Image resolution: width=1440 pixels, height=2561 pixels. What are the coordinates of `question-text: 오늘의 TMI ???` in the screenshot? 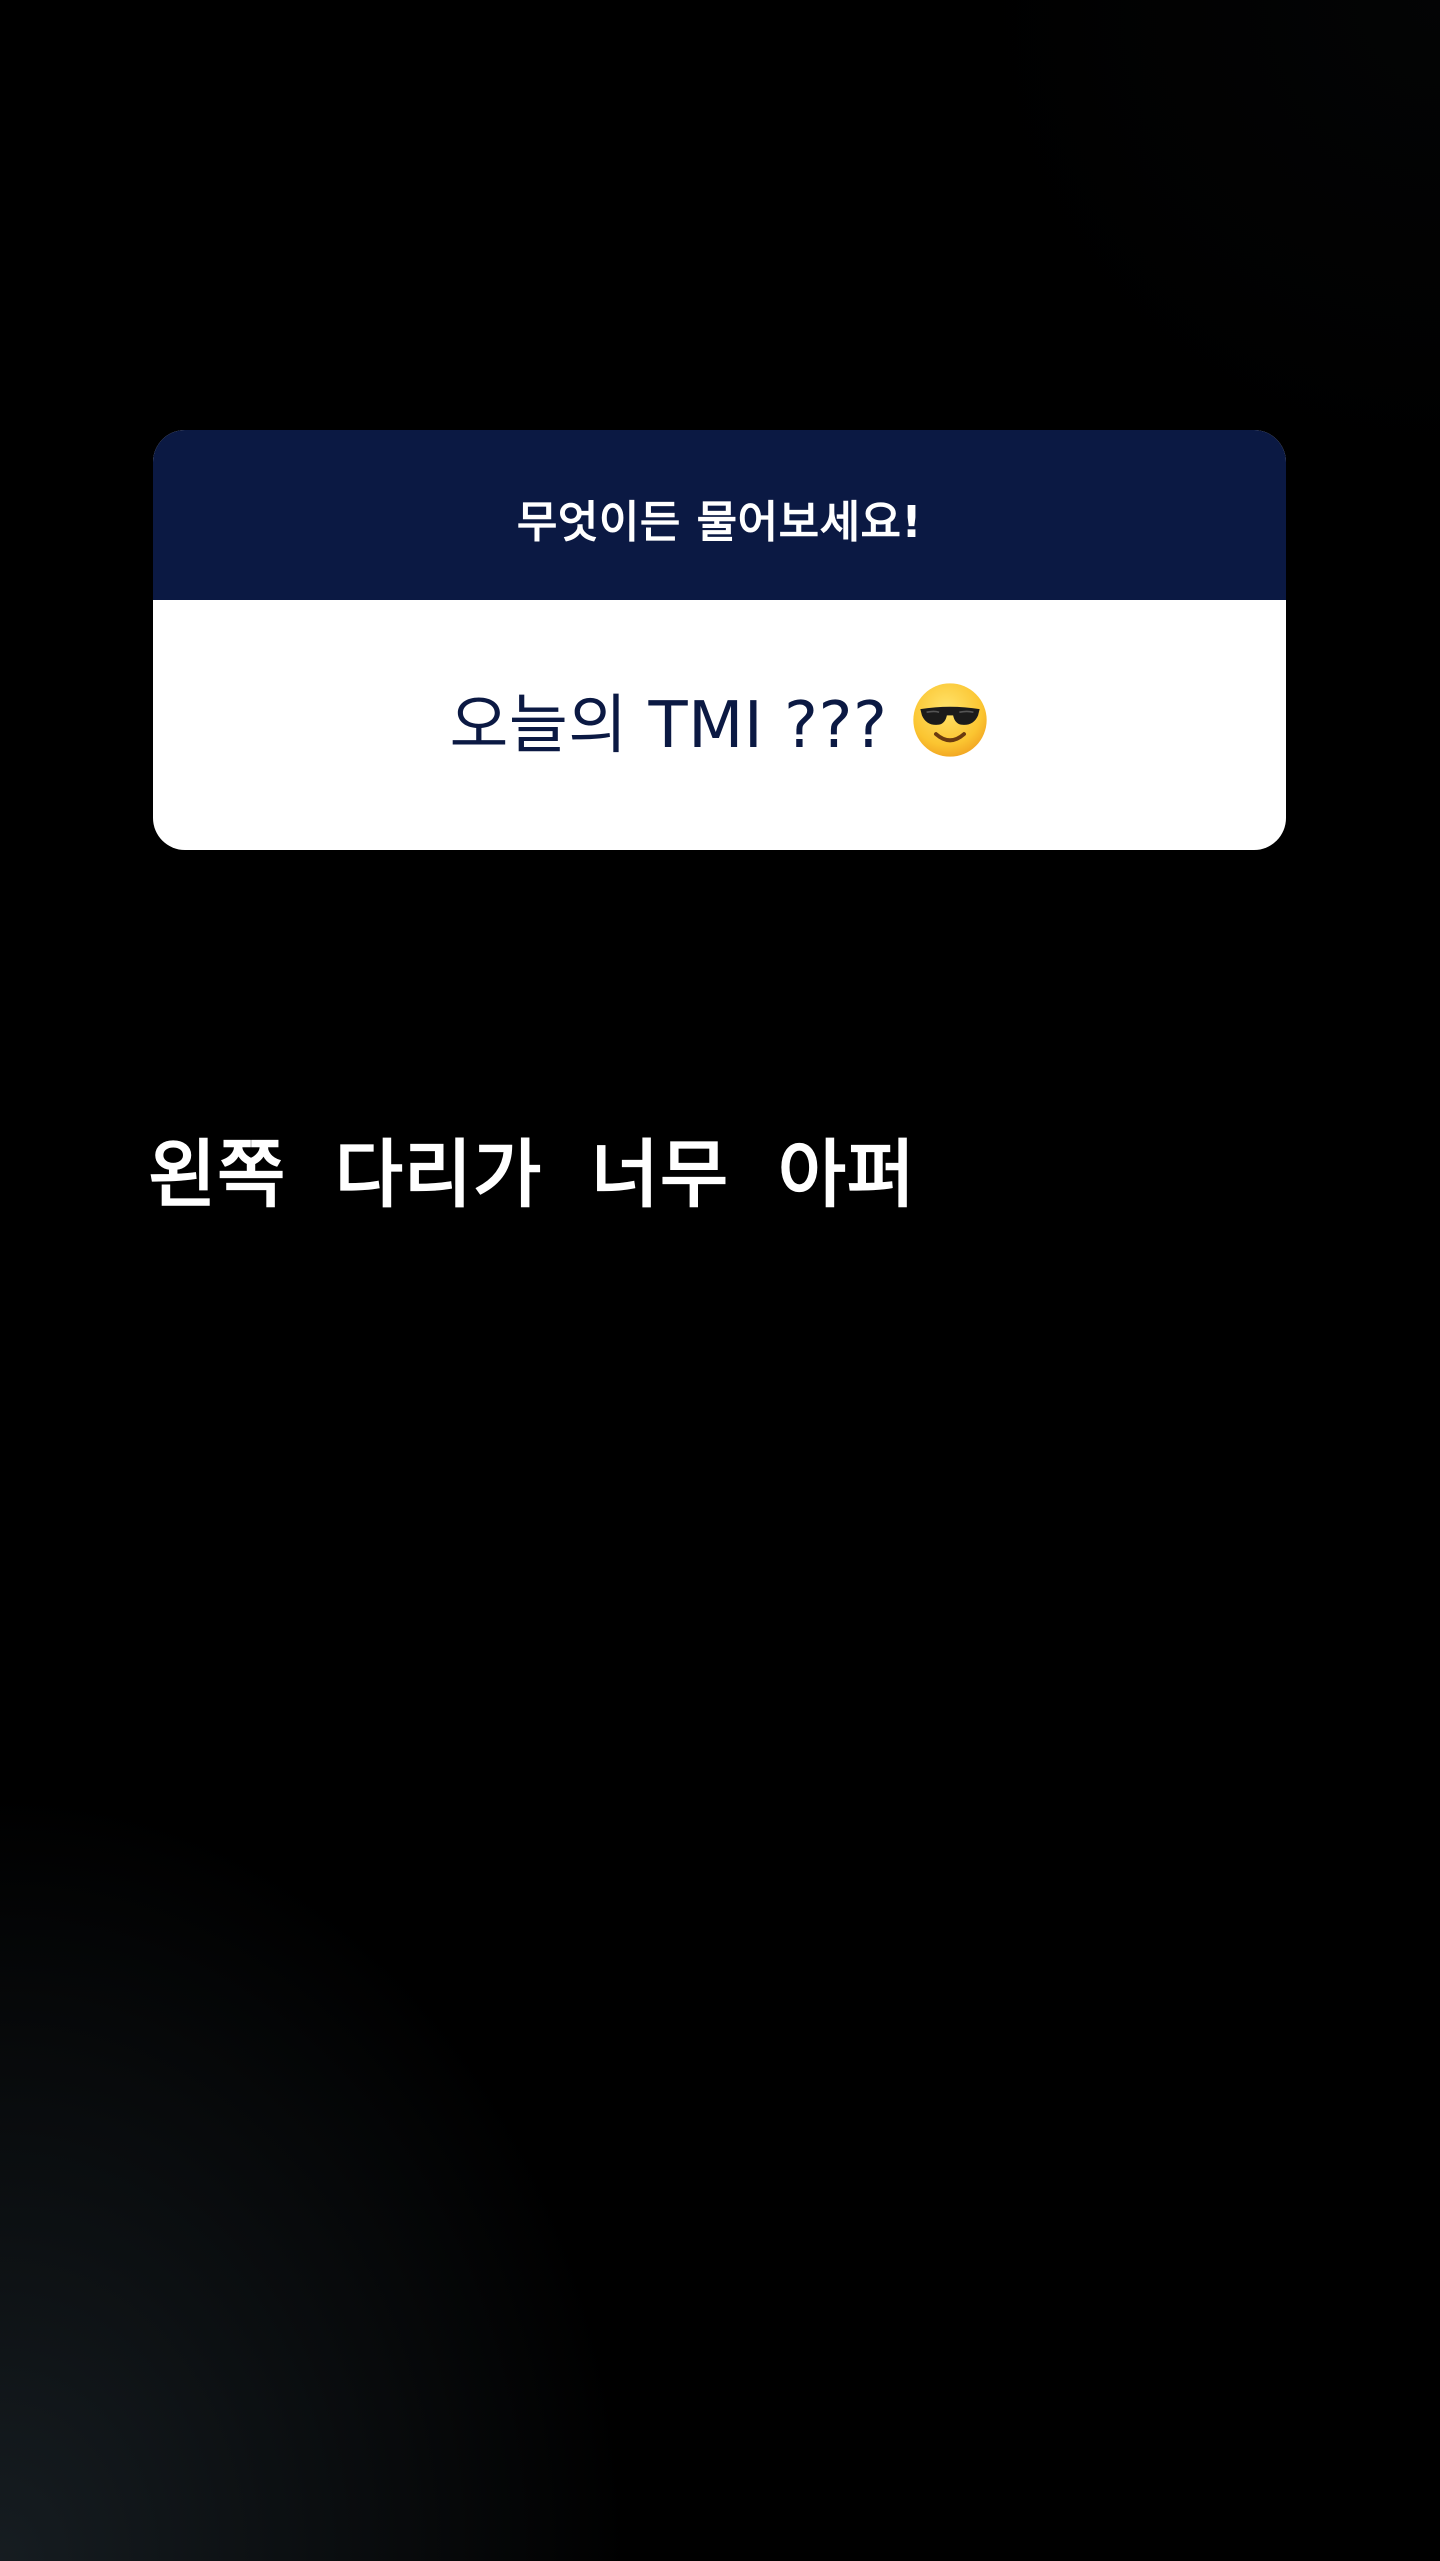 It's located at (668, 726).